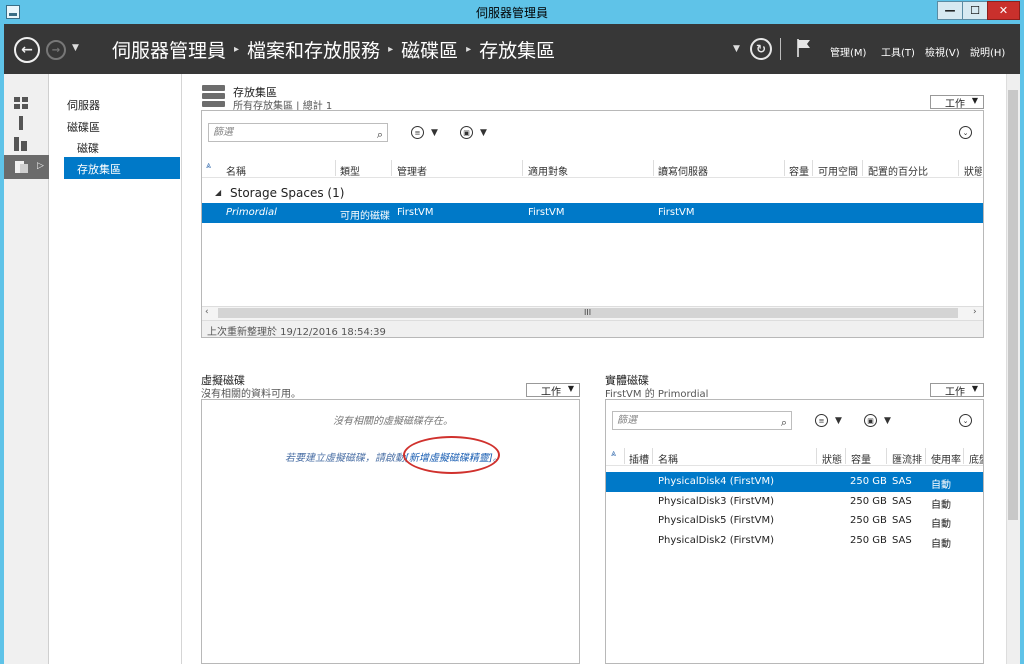  I want to click on back-arrow-icon: ←, so click(27, 50).